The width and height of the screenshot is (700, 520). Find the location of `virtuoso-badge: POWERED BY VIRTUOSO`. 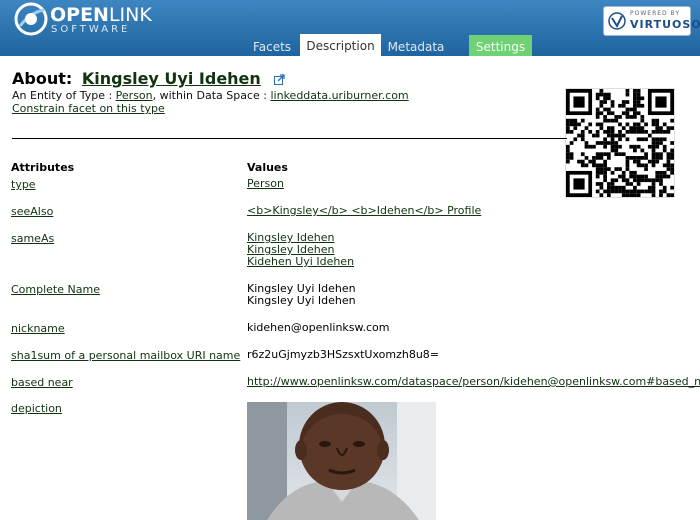

virtuoso-badge: POWERED BY VIRTUOSO is located at coordinates (651, 21).